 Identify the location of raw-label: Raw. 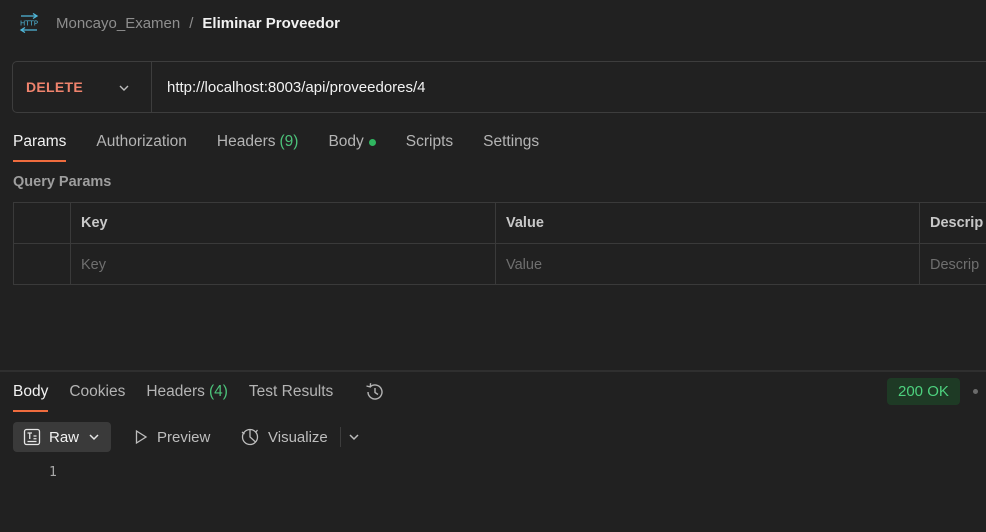
(64, 437).